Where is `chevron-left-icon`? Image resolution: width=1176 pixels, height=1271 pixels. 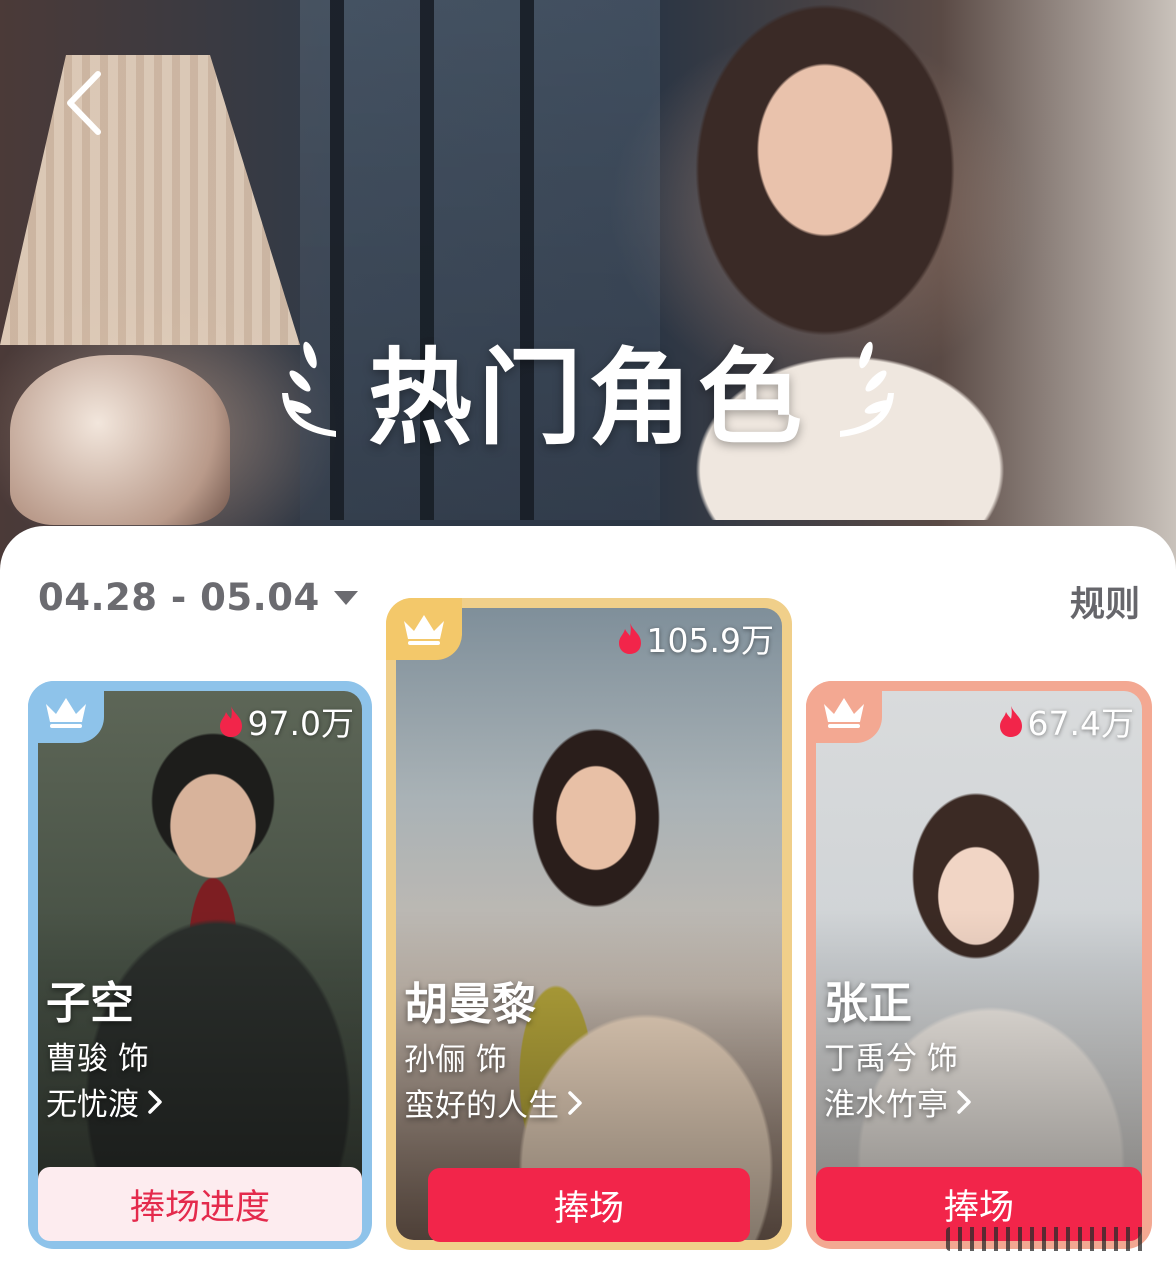
chevron-left-icon is located at coordinates (84, 103).